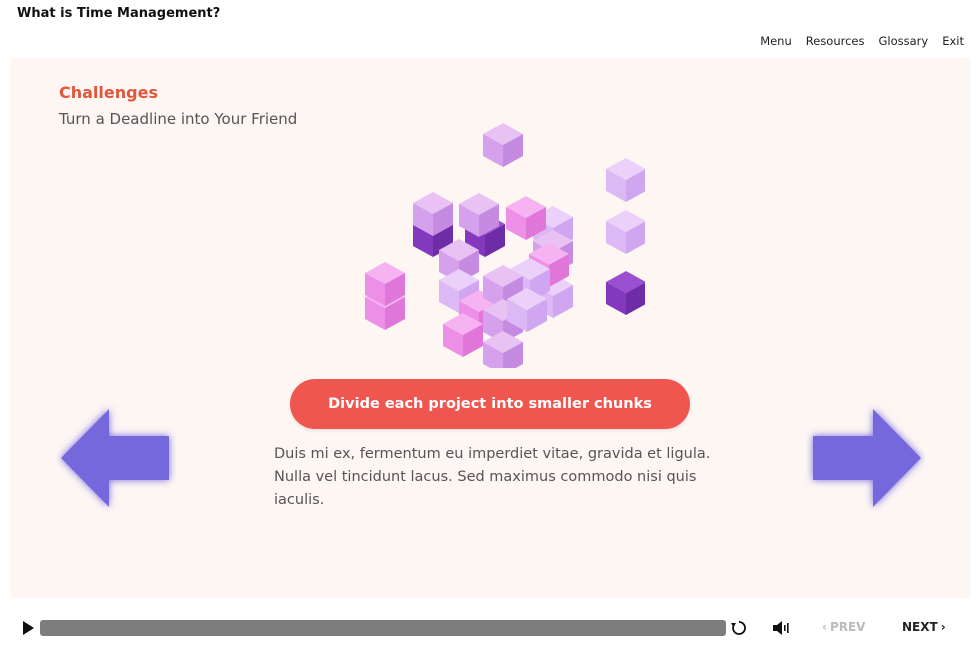 Image resolution: width=980 pixels, height=658 pixels. Describe the element at coordinates (117, 458) in the screenshot. I see `arrow-left-icon` at that location.